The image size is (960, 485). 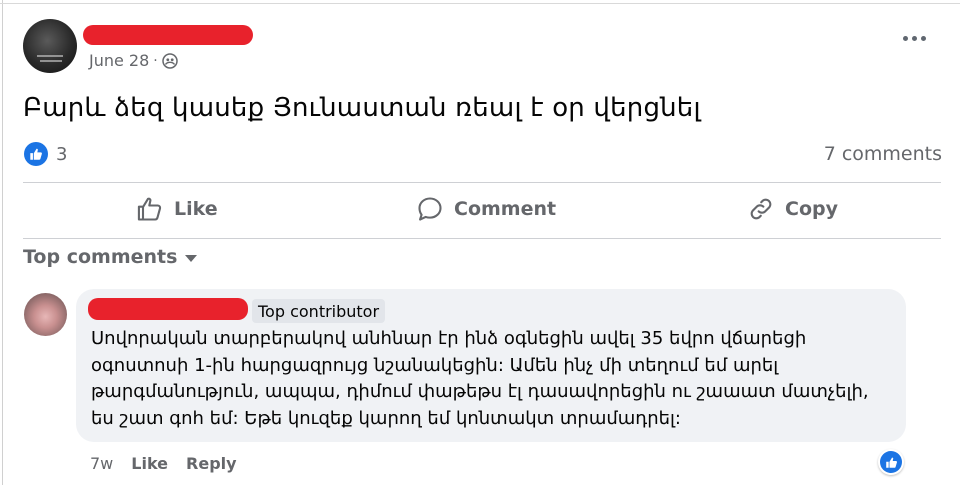 What do you see at coordinates (196, 209) in the screenshot?
I see `like-label: Like` at bounding box center [196, 209].